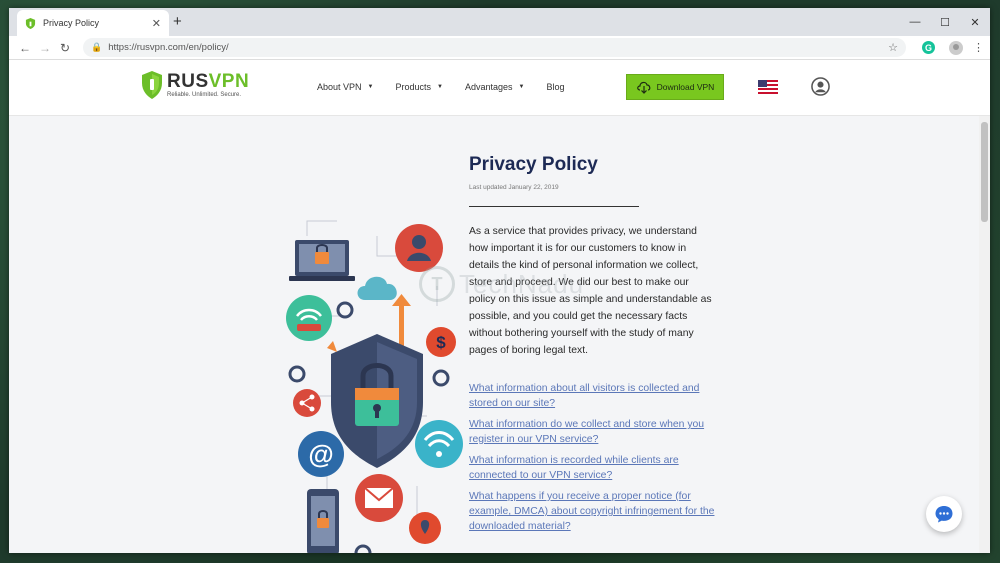  I want to click on phone-lock-icon, so click(323, 521).